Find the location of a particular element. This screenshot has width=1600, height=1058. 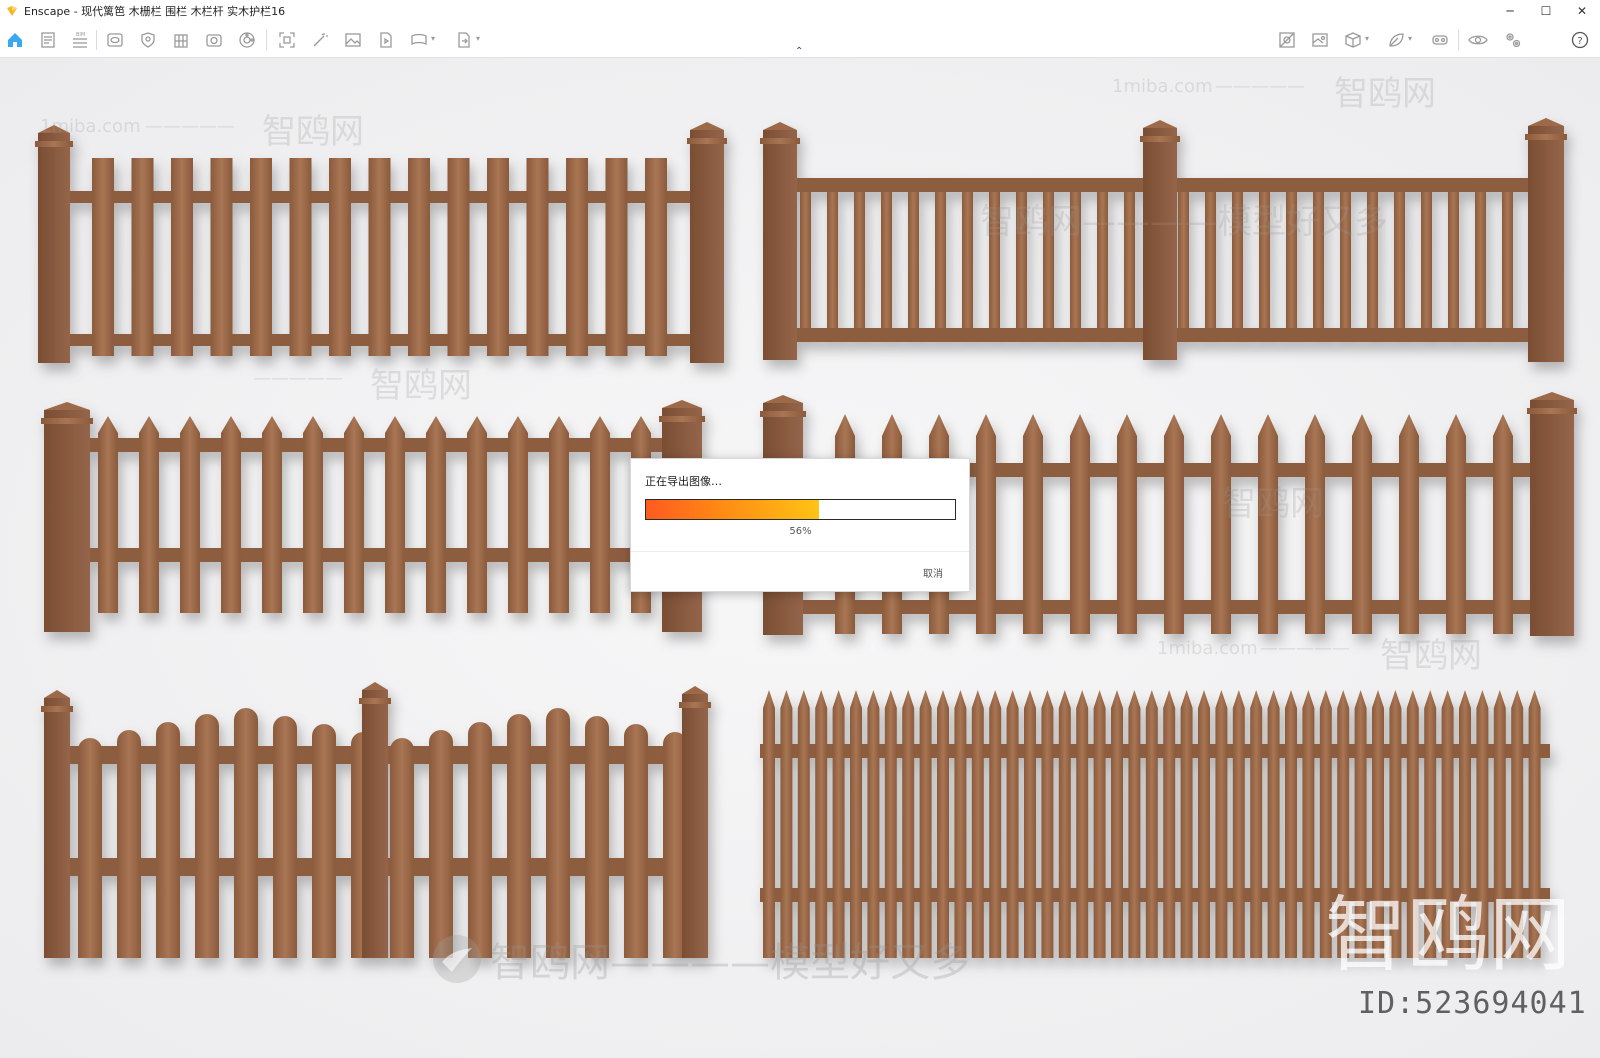

bim-icon: BIM is located at coordinates (80, 40).